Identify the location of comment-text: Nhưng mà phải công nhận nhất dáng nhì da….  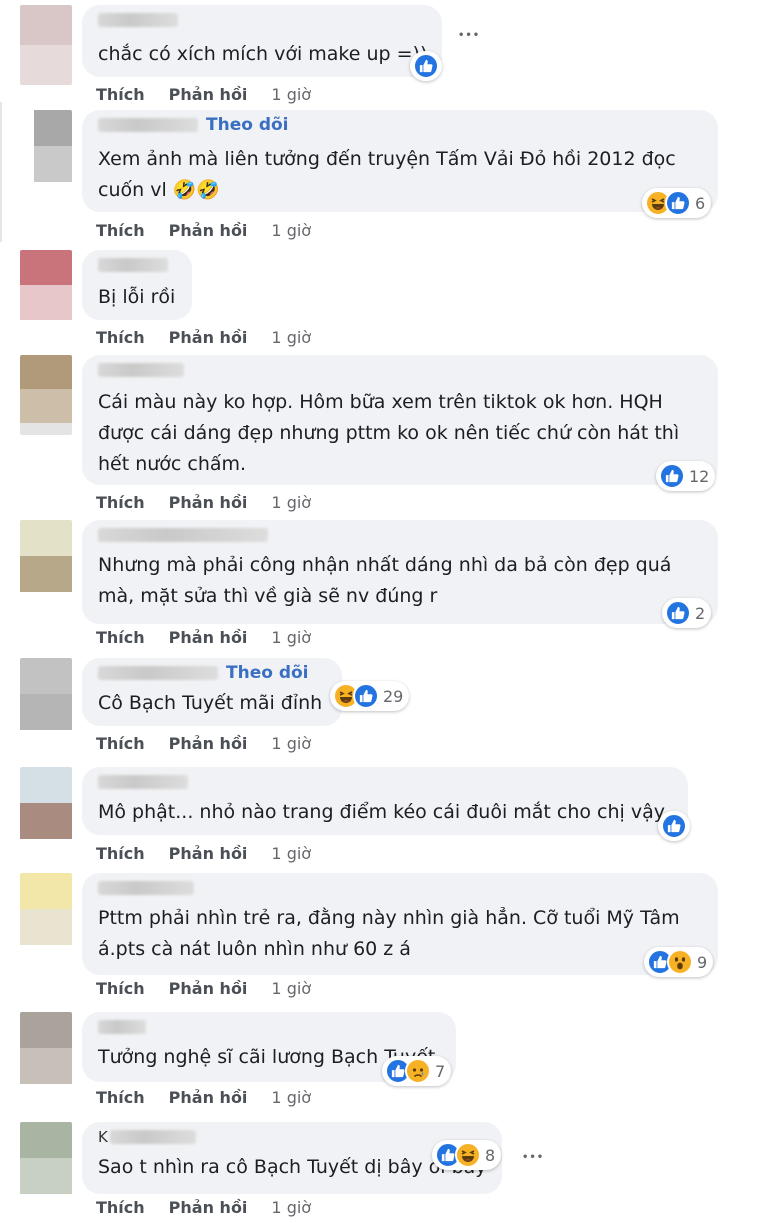
(385, 580).